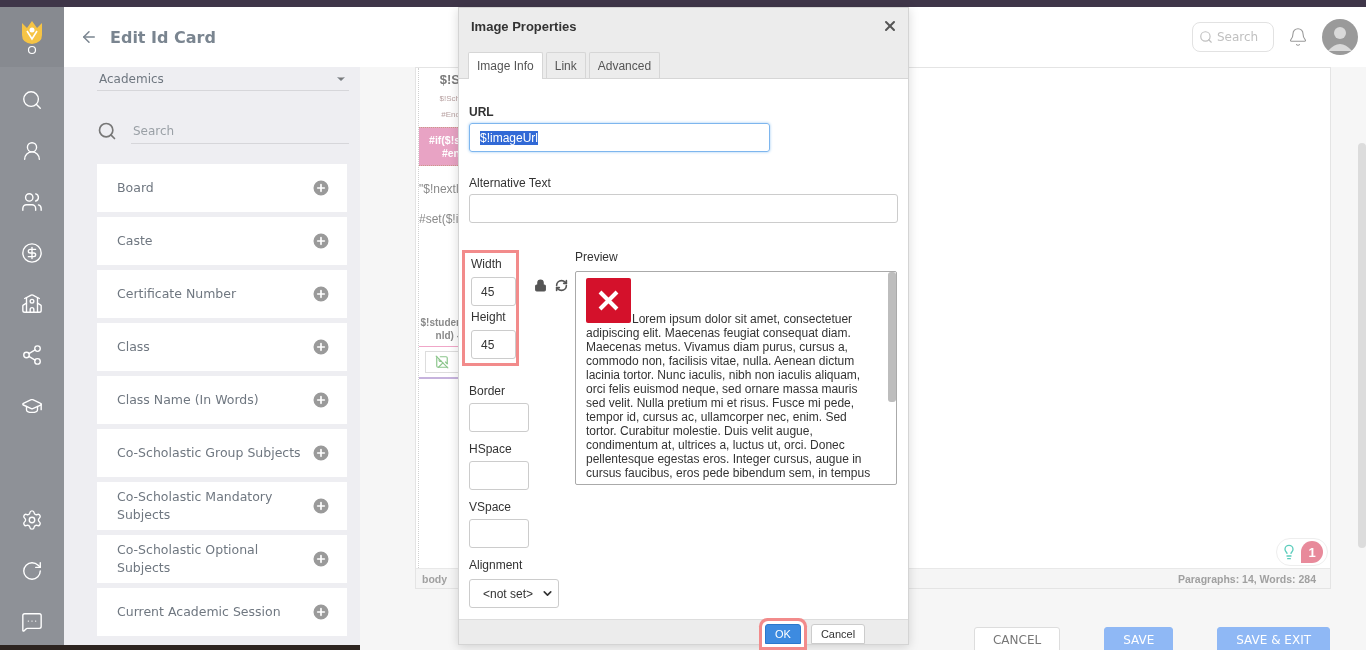 The image size is (1366, 650). I want to click on scrollbar, so click(1362, 345).